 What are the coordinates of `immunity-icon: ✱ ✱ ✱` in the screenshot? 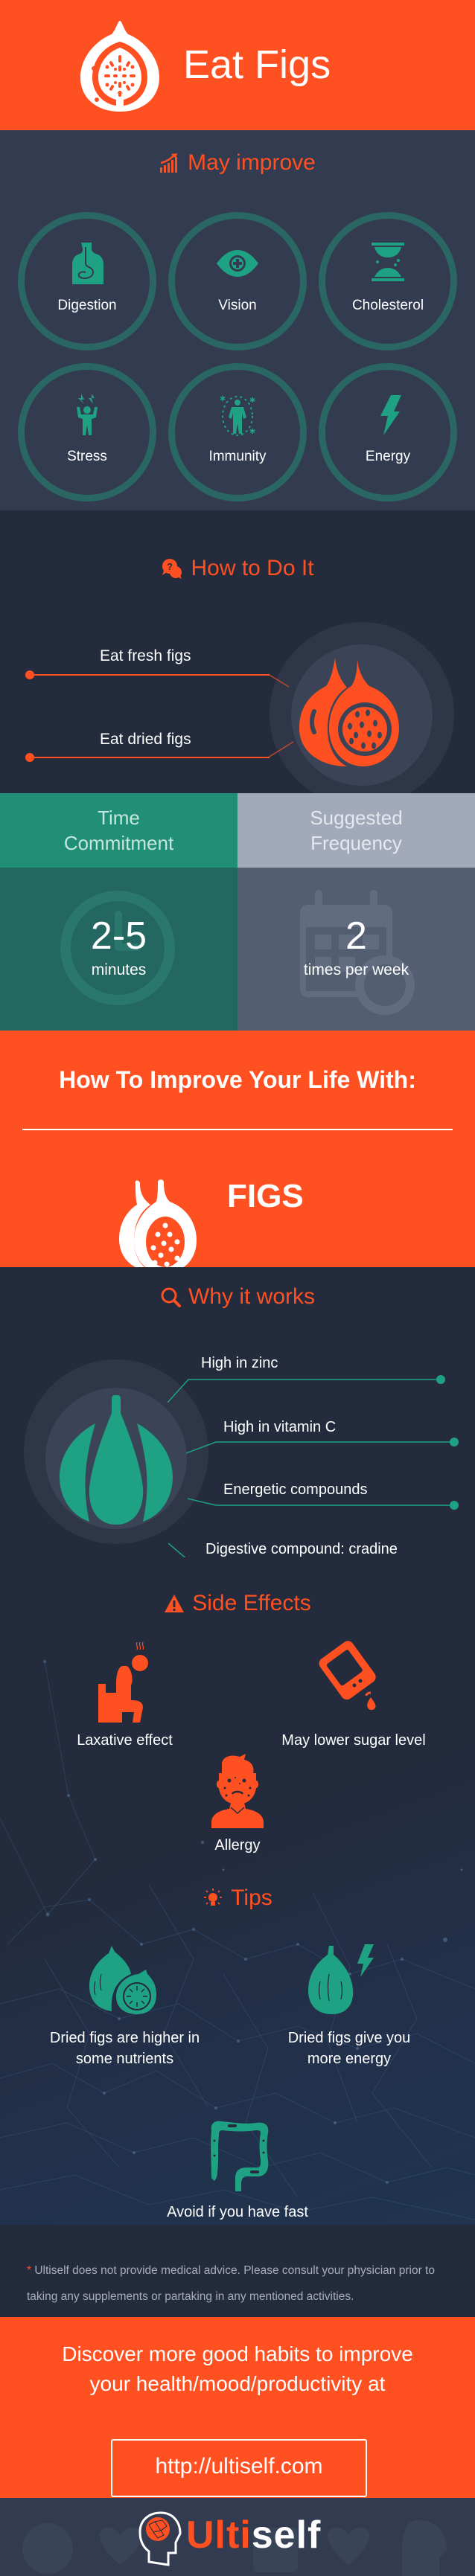 It's located at (238, 416).